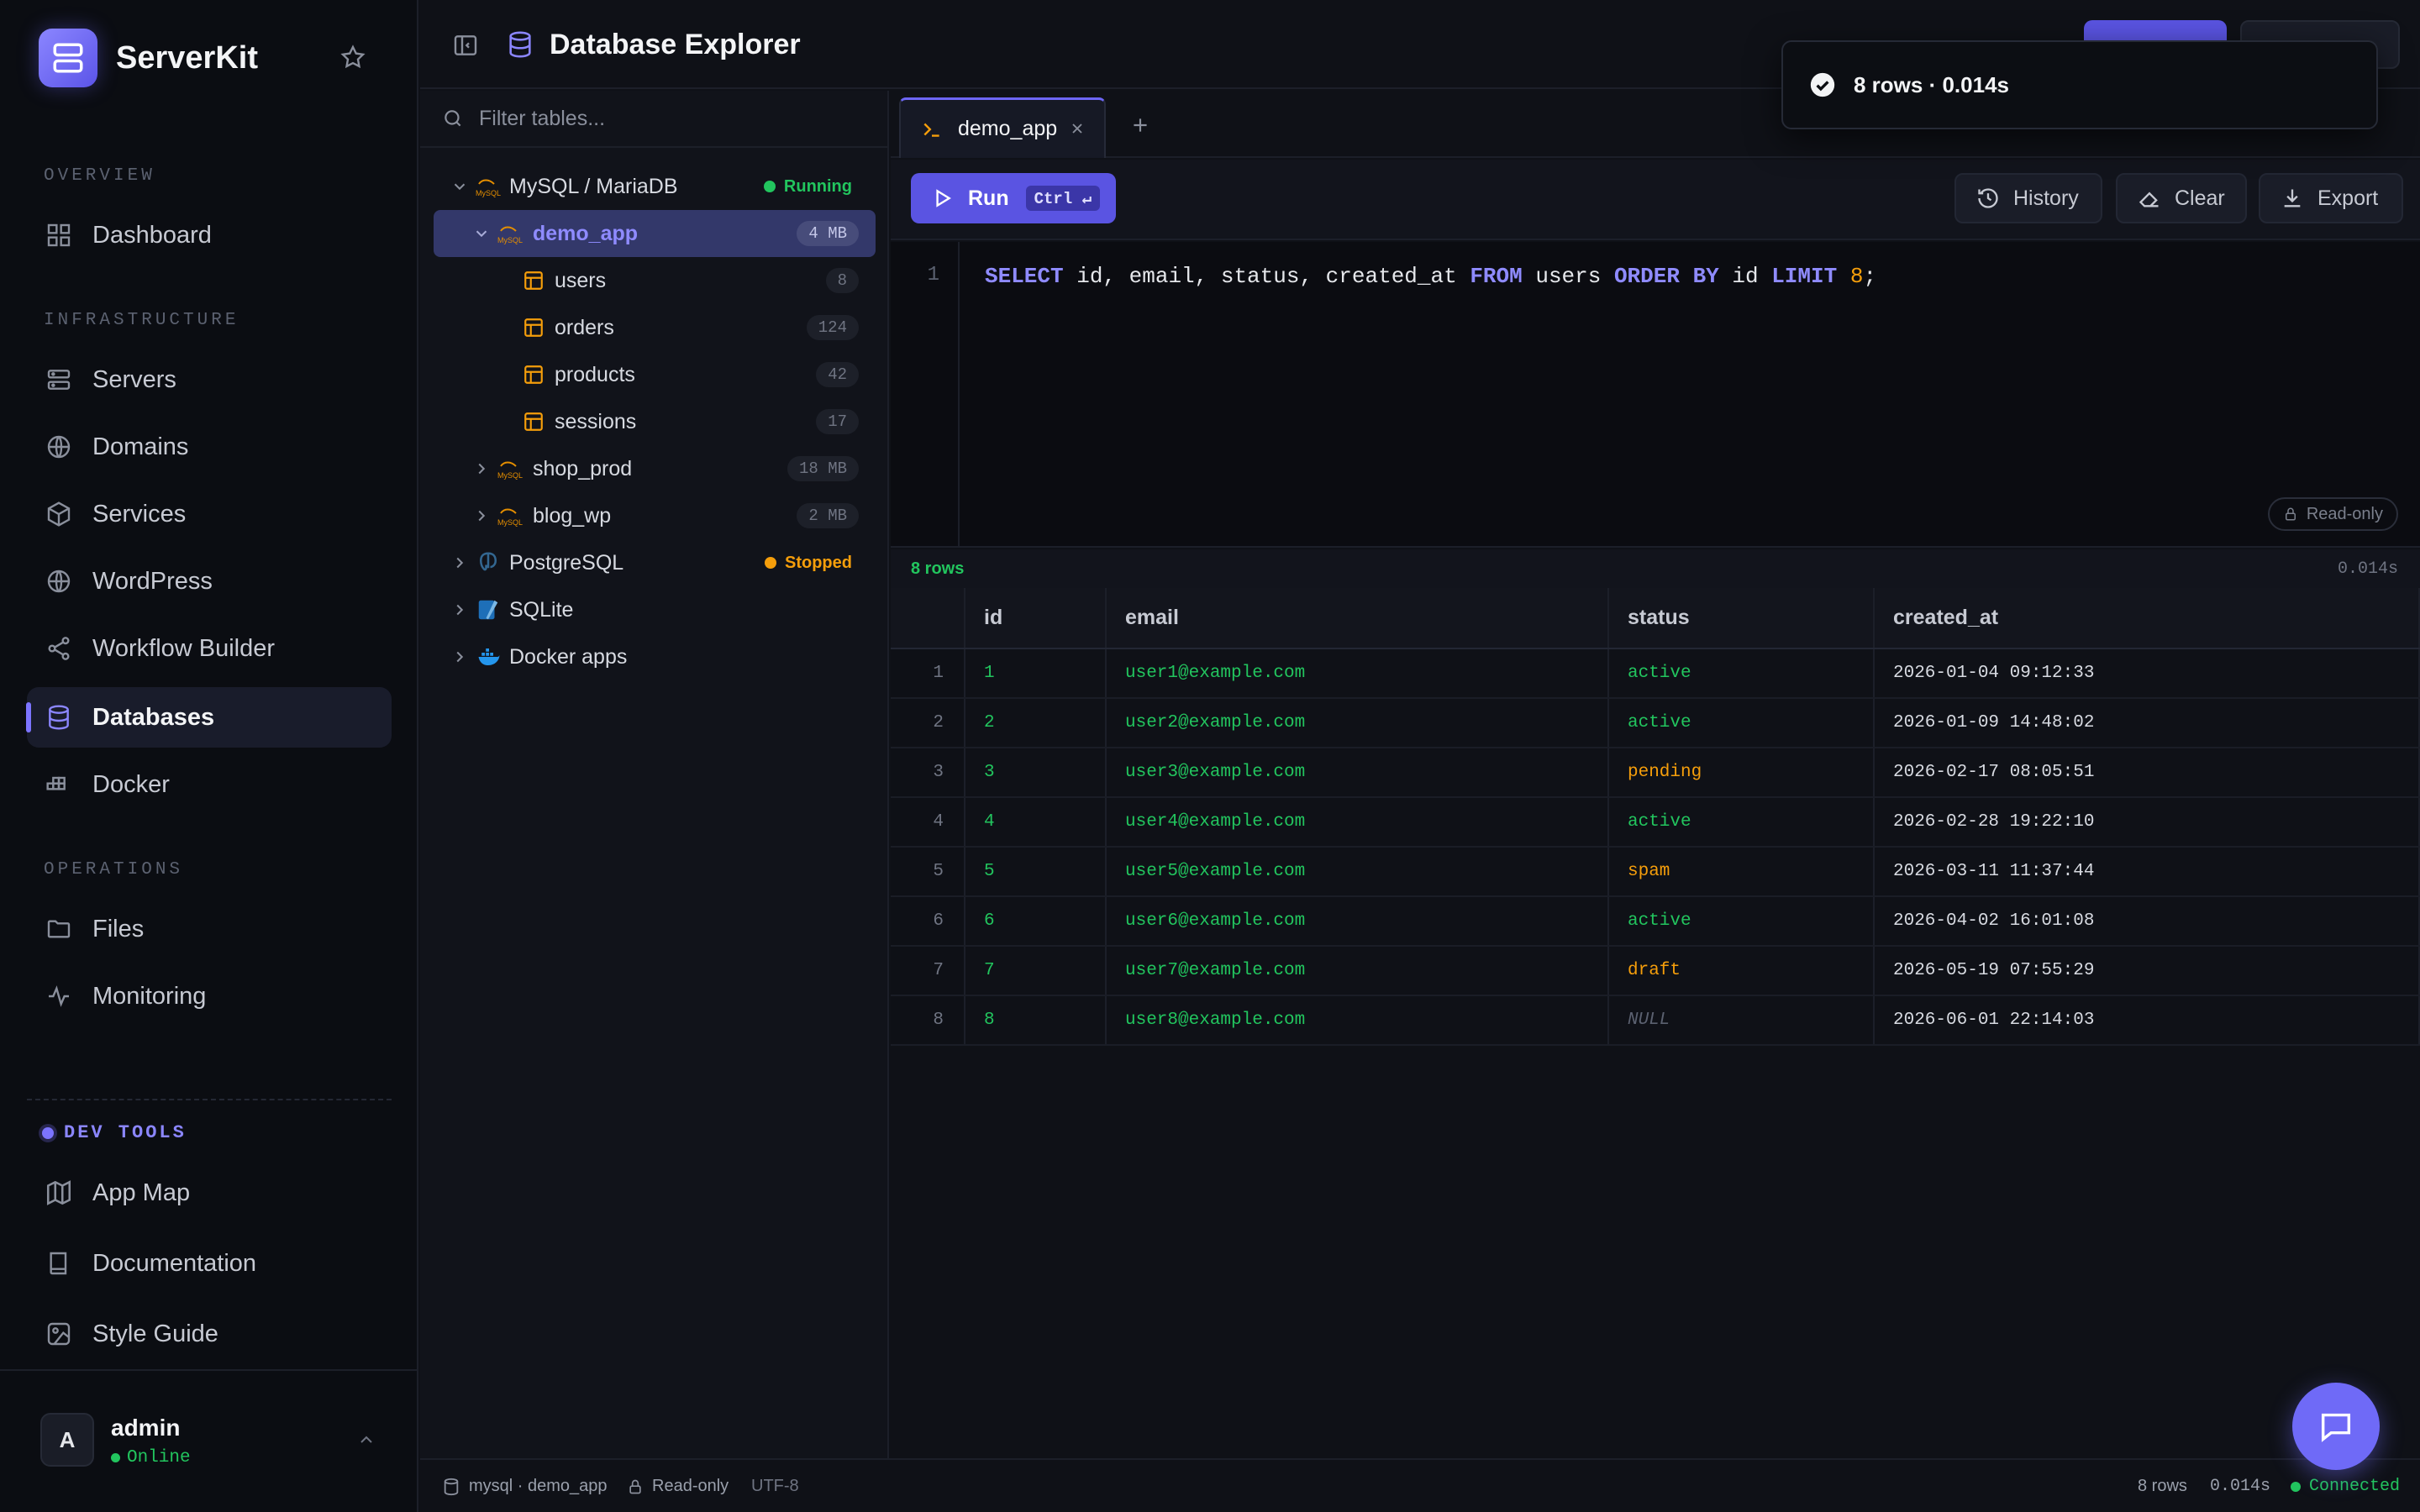  Describe the element at coordinates (2028, 198) in the screenshot. I see `history-button: History` at that location.